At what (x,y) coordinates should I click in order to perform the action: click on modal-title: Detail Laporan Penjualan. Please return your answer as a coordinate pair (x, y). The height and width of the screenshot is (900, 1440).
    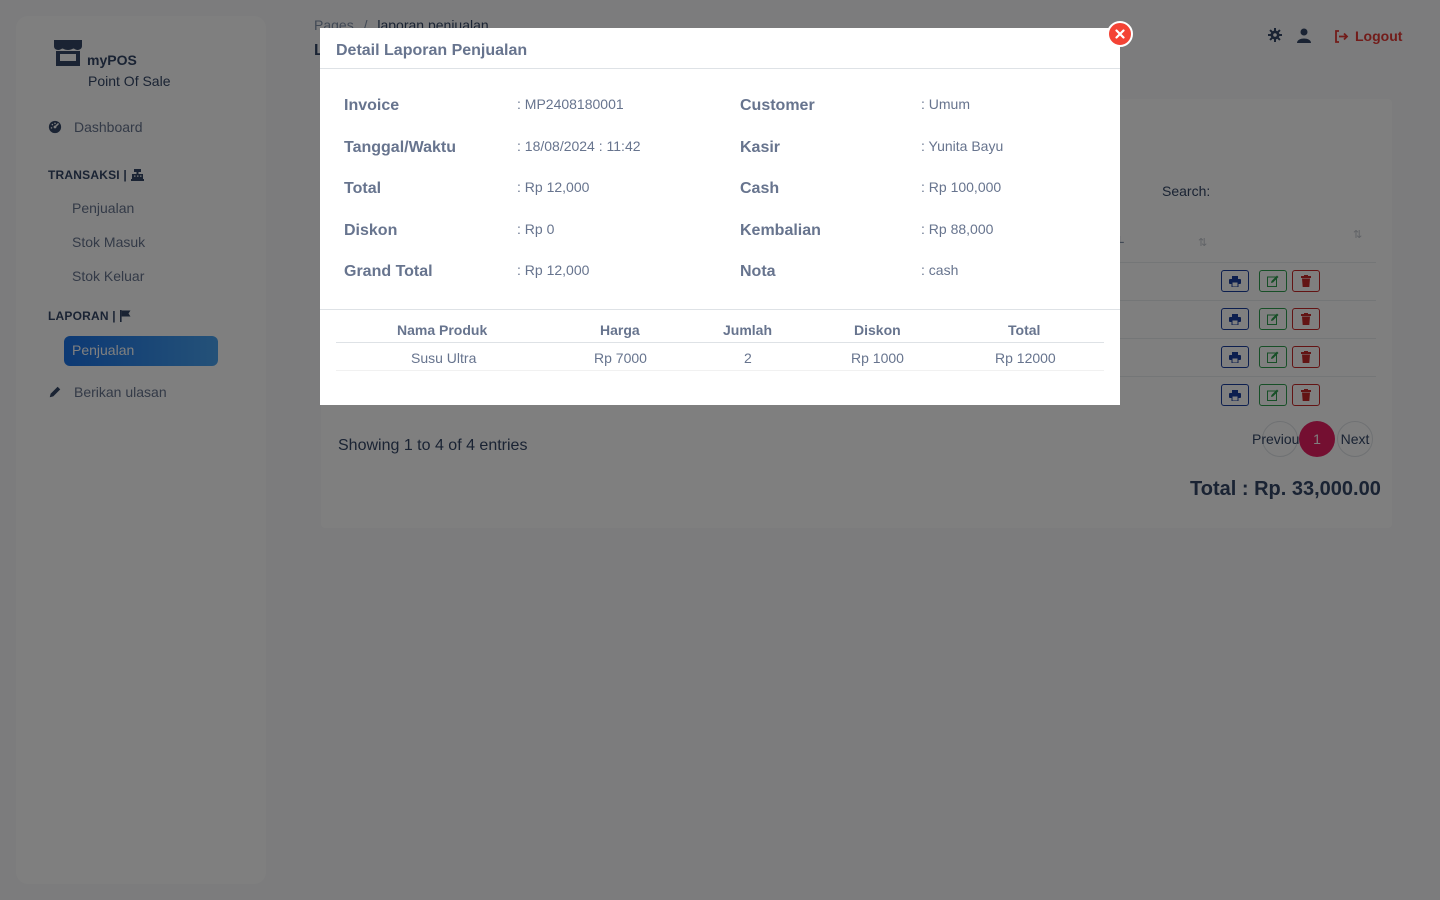
    Looking at the image, I should click on (432, 50).